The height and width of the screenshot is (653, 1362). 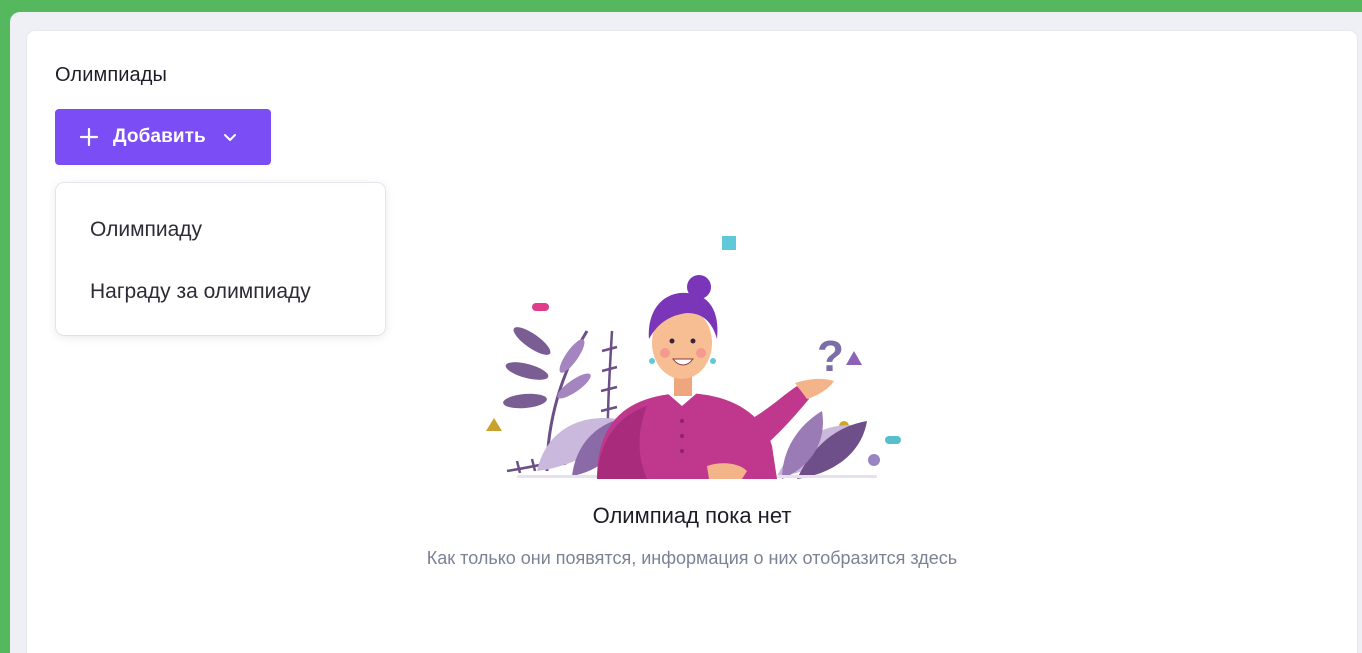 I want to click on decor-teal-pill, so click(x=893, y=440).